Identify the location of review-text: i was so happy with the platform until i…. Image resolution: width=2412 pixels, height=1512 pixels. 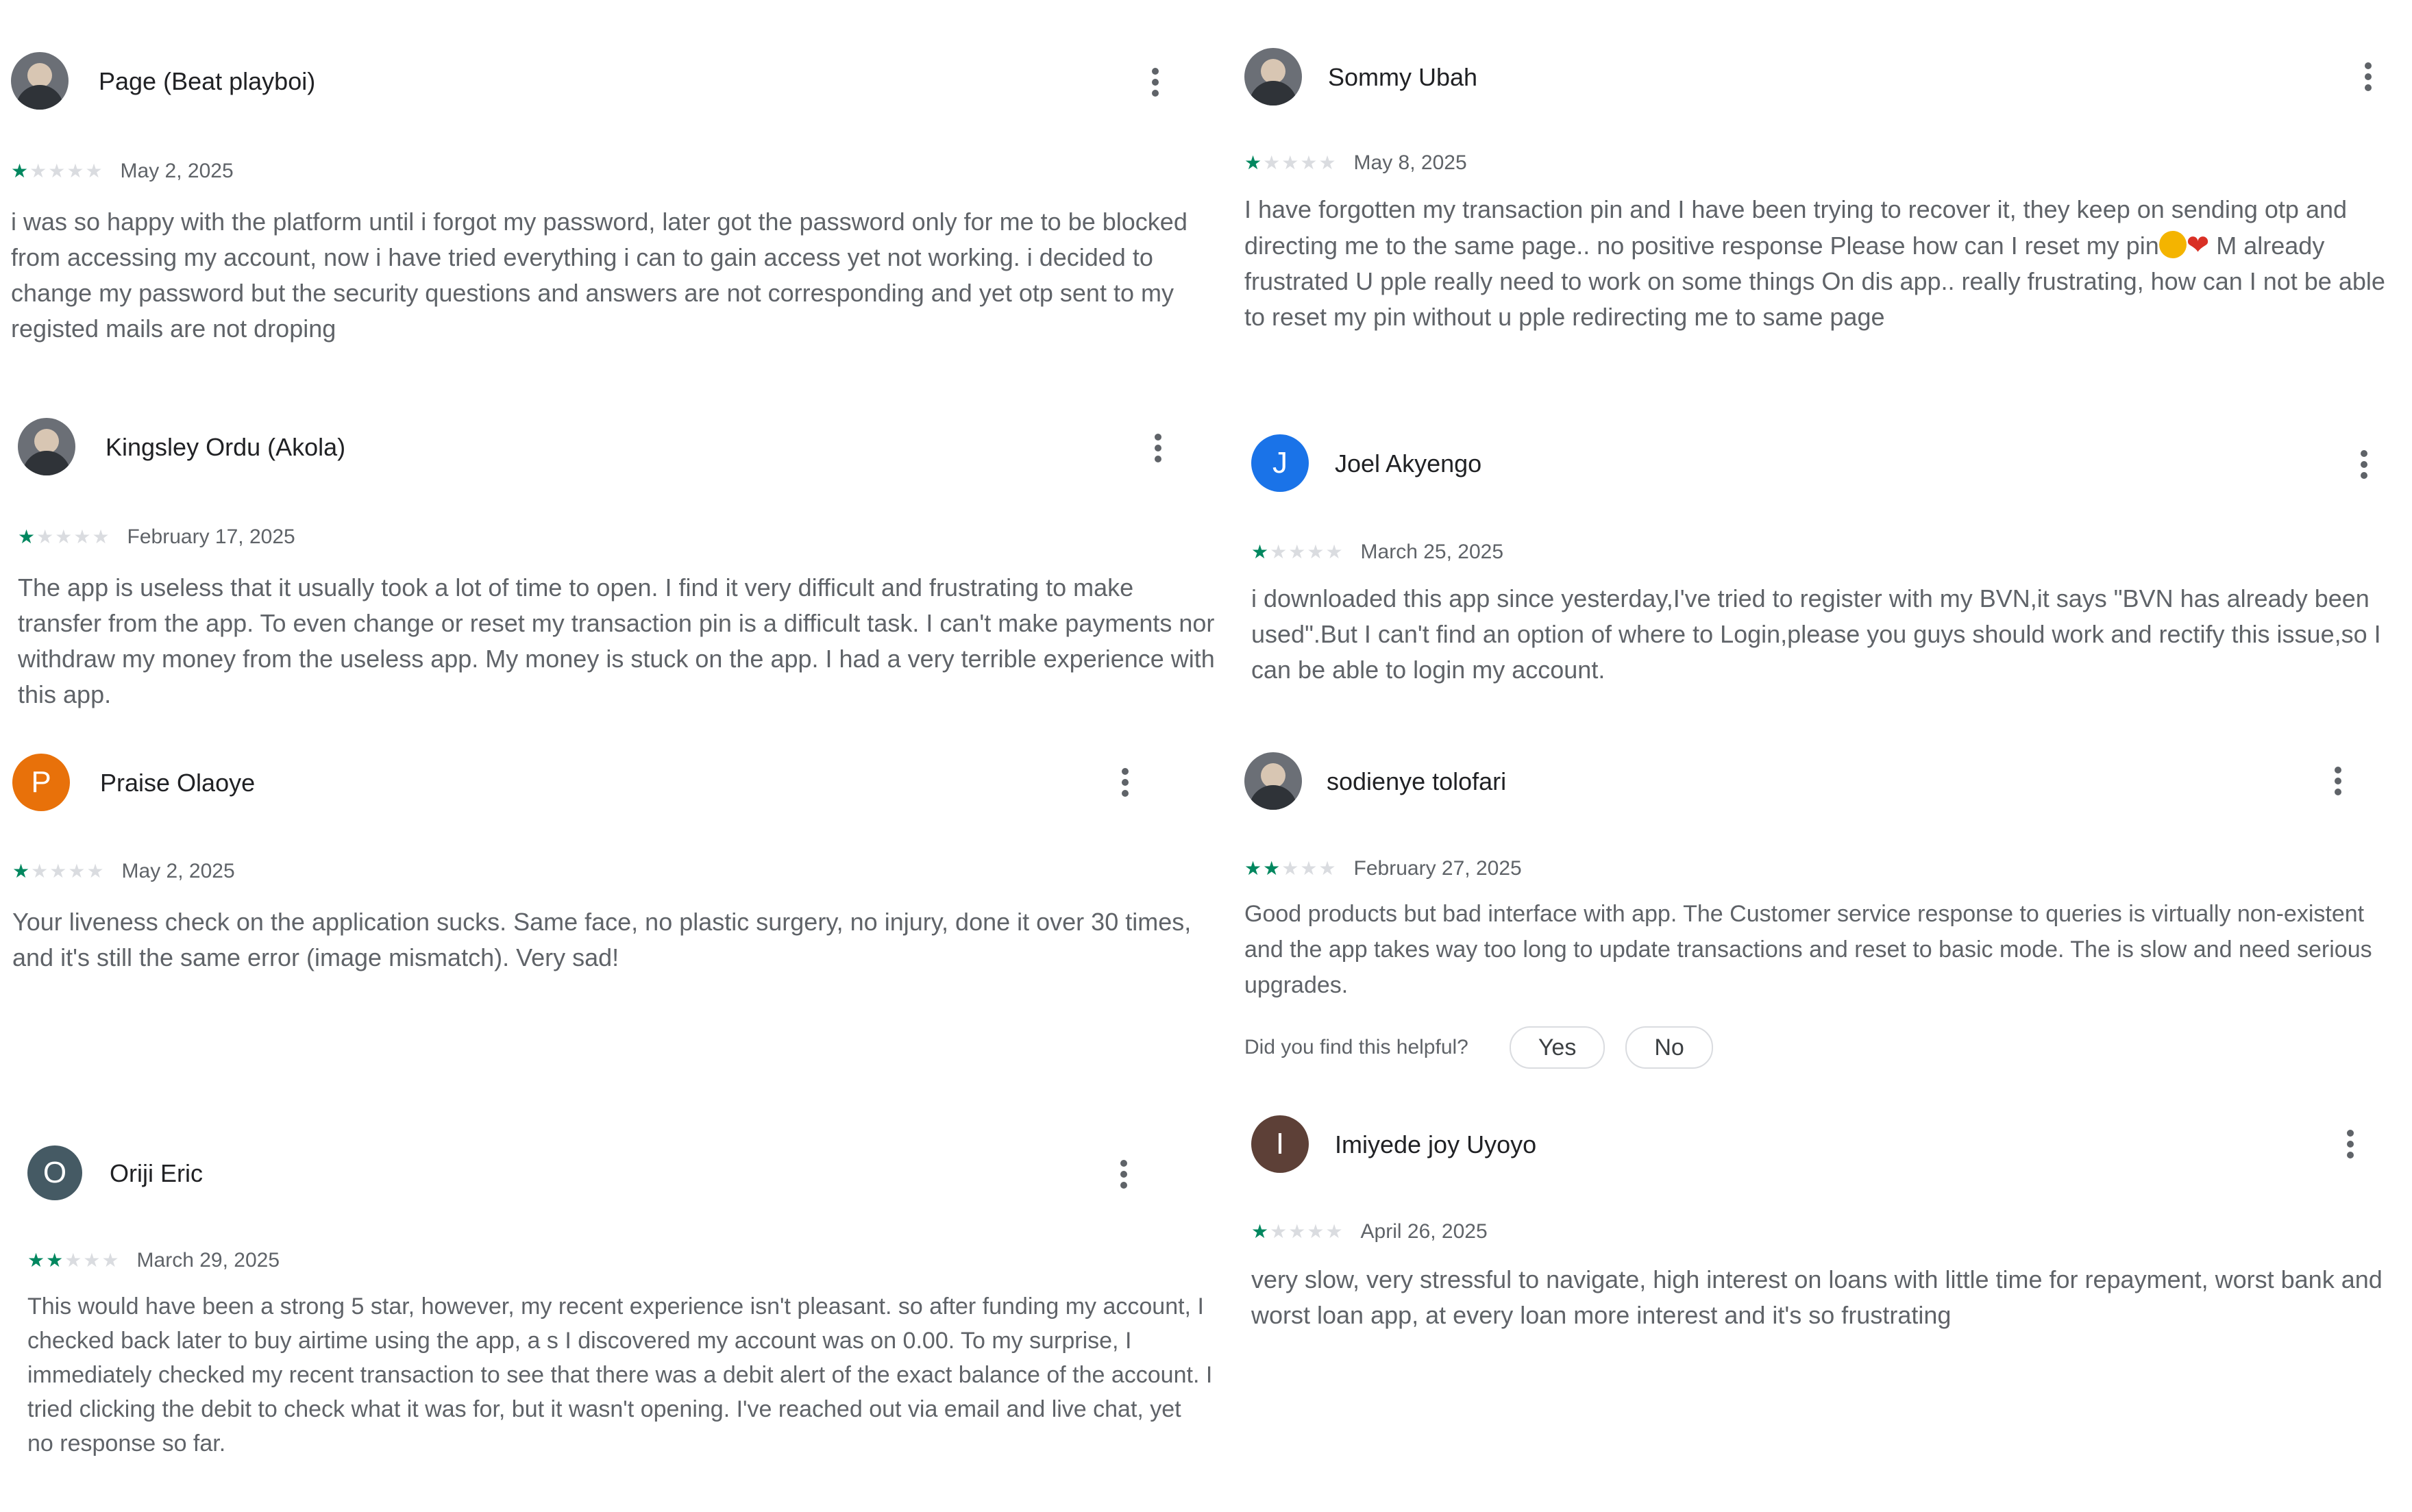
(599, 276).